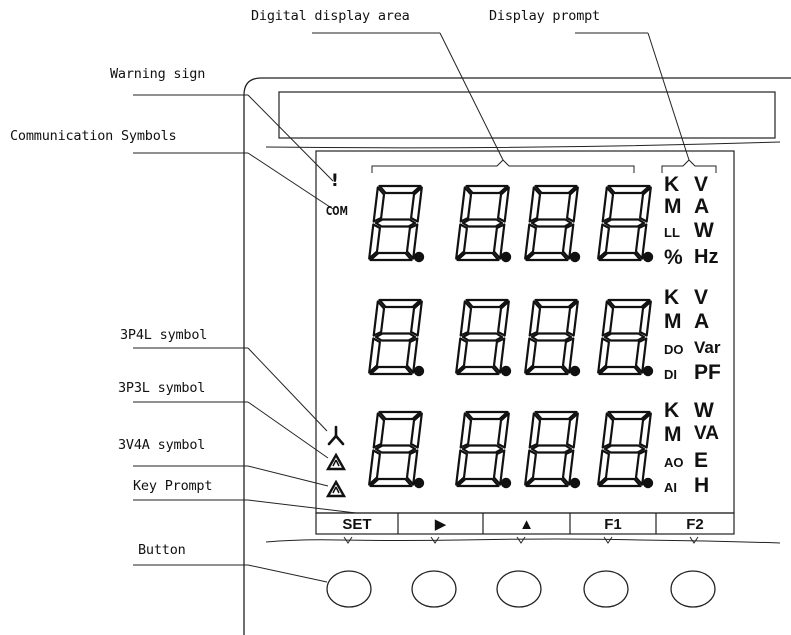 The width and height of the screenshot is (791, 635). Describe the element at coordinates (337, 212) in the screenshot. I see `communication-icon: COM` at that location.